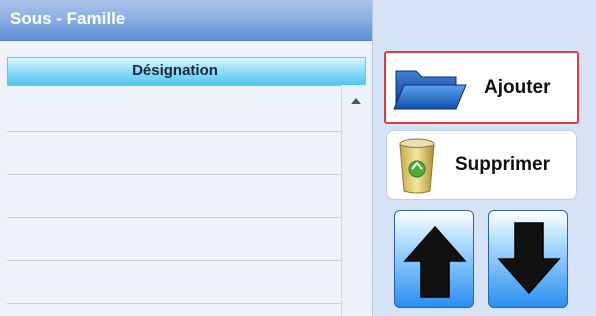 This screenshot has width=596, height=316. Describe the element at coordinates (517, 87) in the screenshot. I see `add-button-label: Ajouter` at that location.